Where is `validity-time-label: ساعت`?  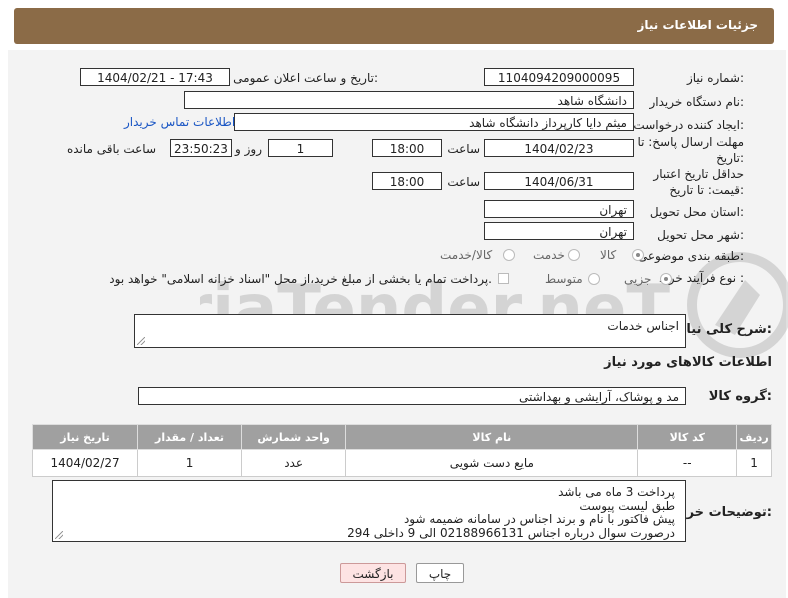
validity-time-label: ساعت is located at coordinates (463, 182).